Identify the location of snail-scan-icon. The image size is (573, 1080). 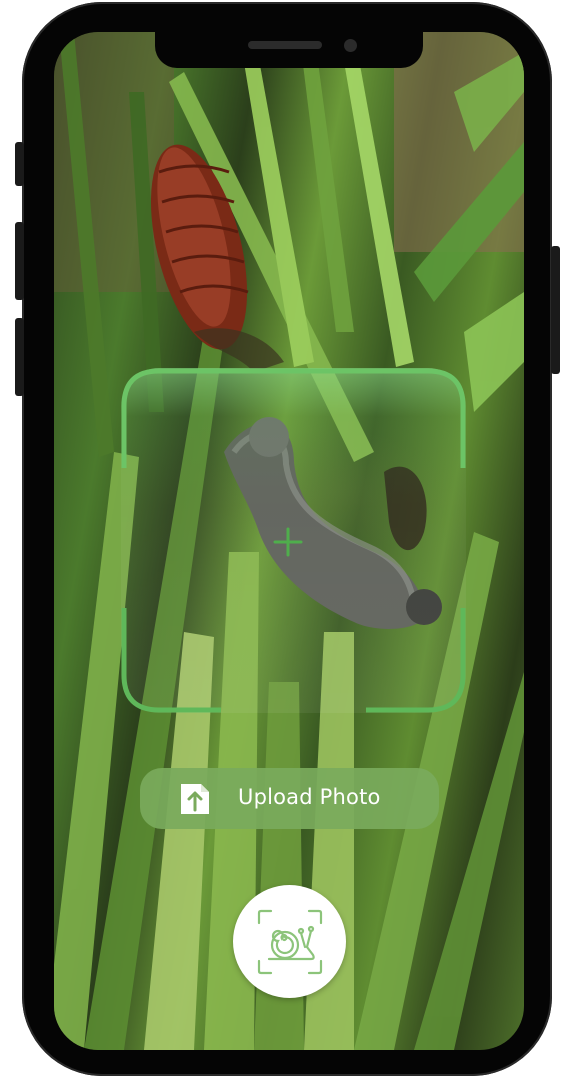
(290, 942).